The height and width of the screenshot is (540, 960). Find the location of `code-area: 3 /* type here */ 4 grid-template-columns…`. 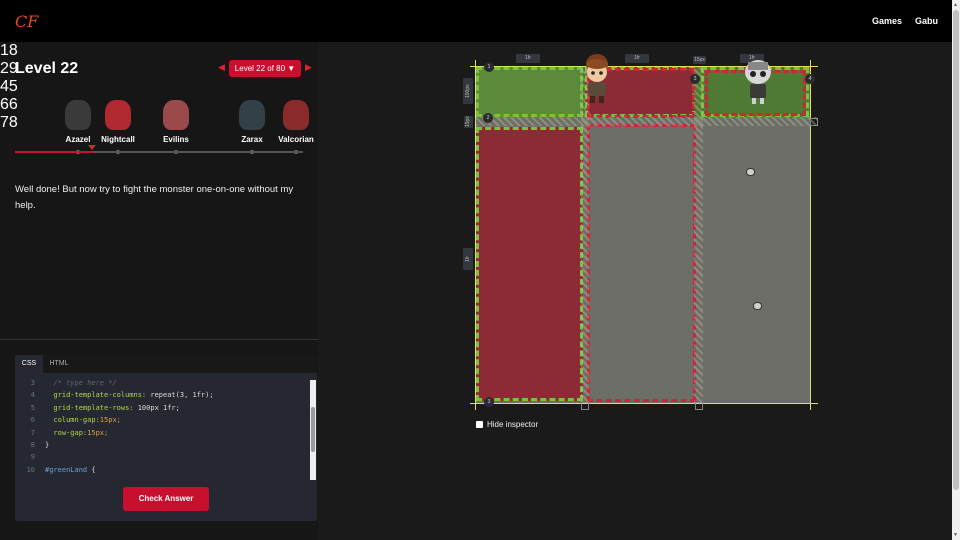

code-area: 3 /* type here */ 4 grid-template-columns… is located at coordinates (162, 427).